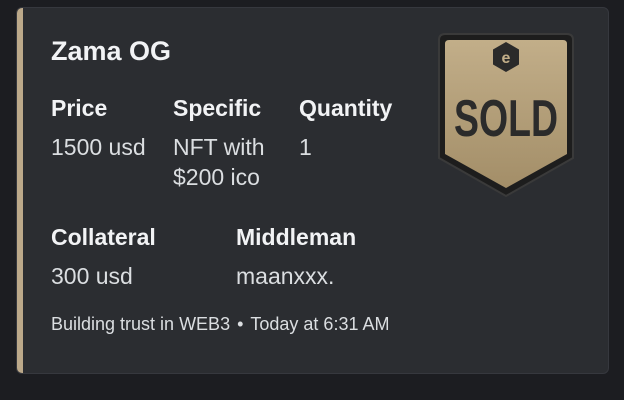  I want to click on footer-timestamp: Today at 6:31 AM, so click(320, 324).